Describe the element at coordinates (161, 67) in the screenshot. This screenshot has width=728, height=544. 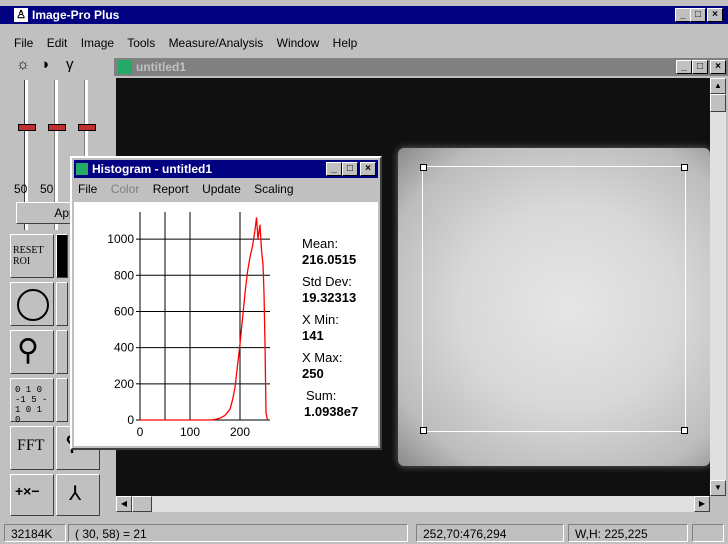
I see `image-window-title: untitled1` at that location.